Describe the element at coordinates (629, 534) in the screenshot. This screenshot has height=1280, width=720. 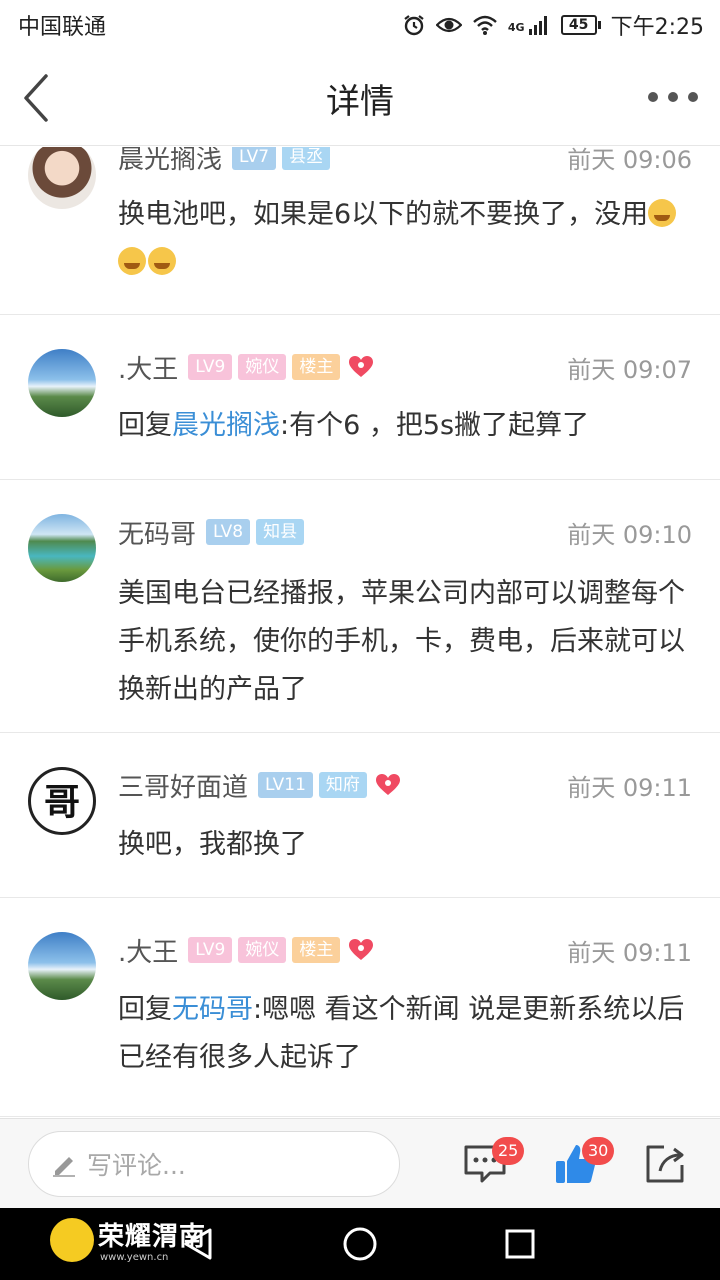
I see `comment-time: 前天 09:10` at that location.